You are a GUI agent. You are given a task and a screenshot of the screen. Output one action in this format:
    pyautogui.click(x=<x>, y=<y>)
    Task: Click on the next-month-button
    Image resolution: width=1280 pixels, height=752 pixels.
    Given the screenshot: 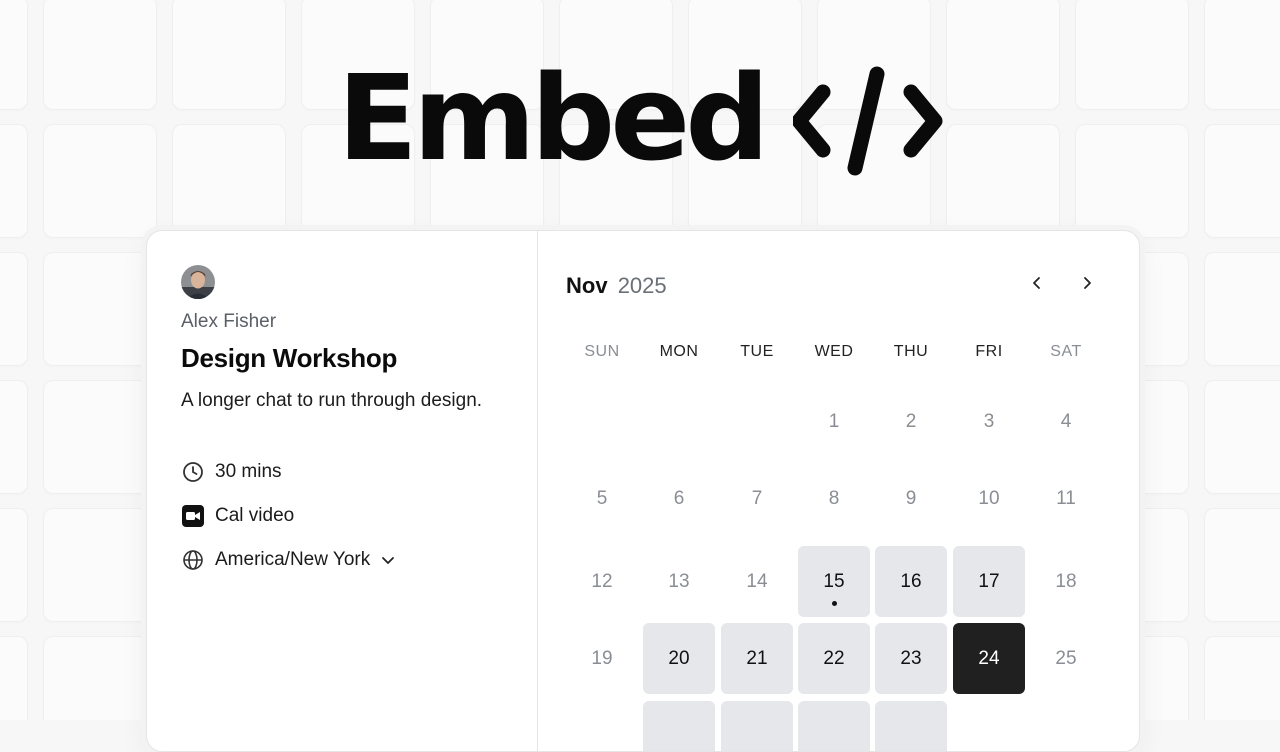 What is the action you would take?
    pyautogui.click(x=1087, y=283)
    